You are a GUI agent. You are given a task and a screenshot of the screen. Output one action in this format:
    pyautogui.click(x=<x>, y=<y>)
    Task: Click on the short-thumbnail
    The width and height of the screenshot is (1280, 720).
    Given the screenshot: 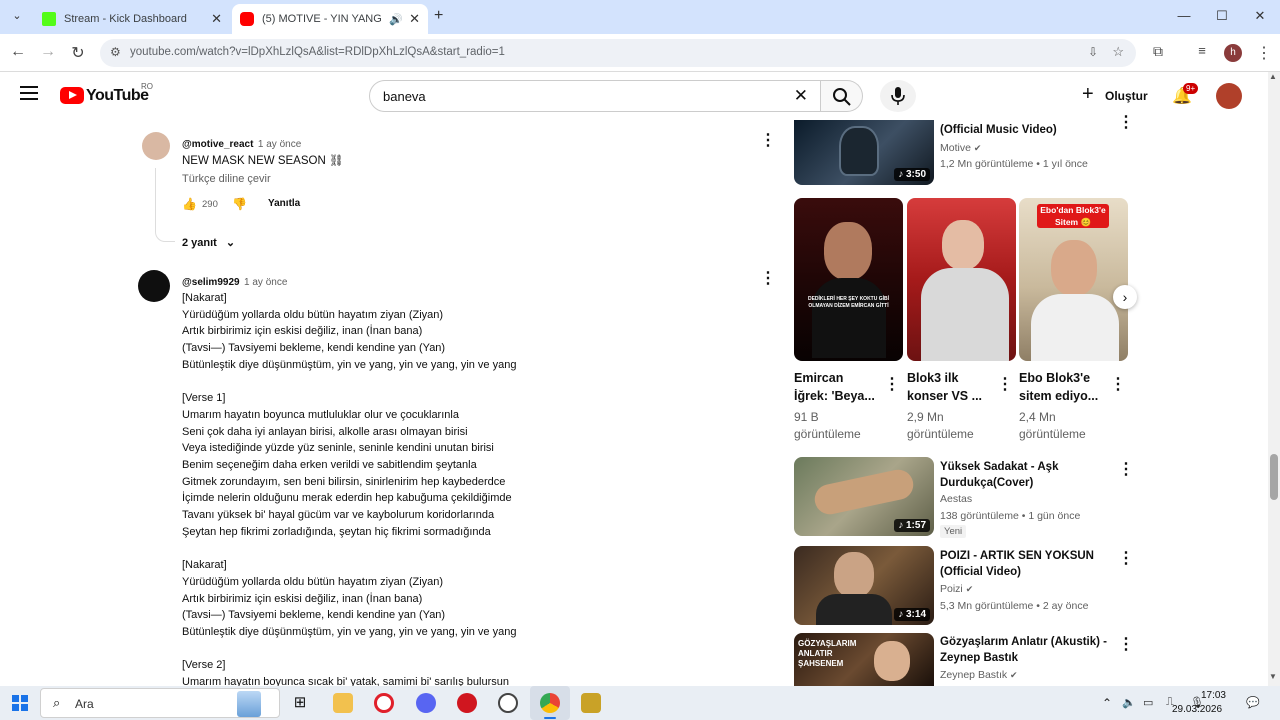 What is the action you would take?
    pyautogui.click(x=961, y=279)
    